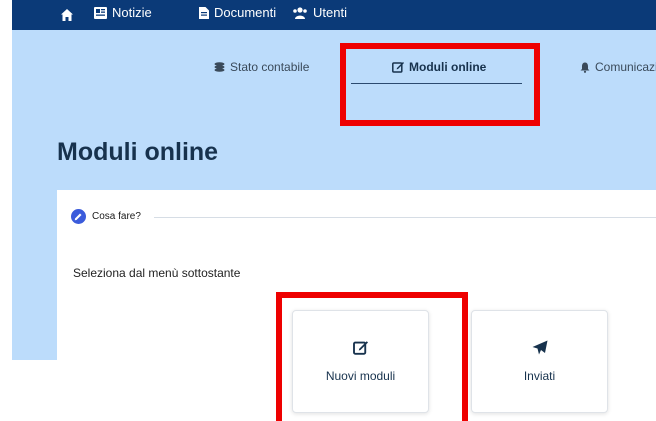 This screenshot has width=656, height=421. Describe the element at coordinates (270, 67) in the screenshot. I see `tab-label: Stato contabile` at that location.